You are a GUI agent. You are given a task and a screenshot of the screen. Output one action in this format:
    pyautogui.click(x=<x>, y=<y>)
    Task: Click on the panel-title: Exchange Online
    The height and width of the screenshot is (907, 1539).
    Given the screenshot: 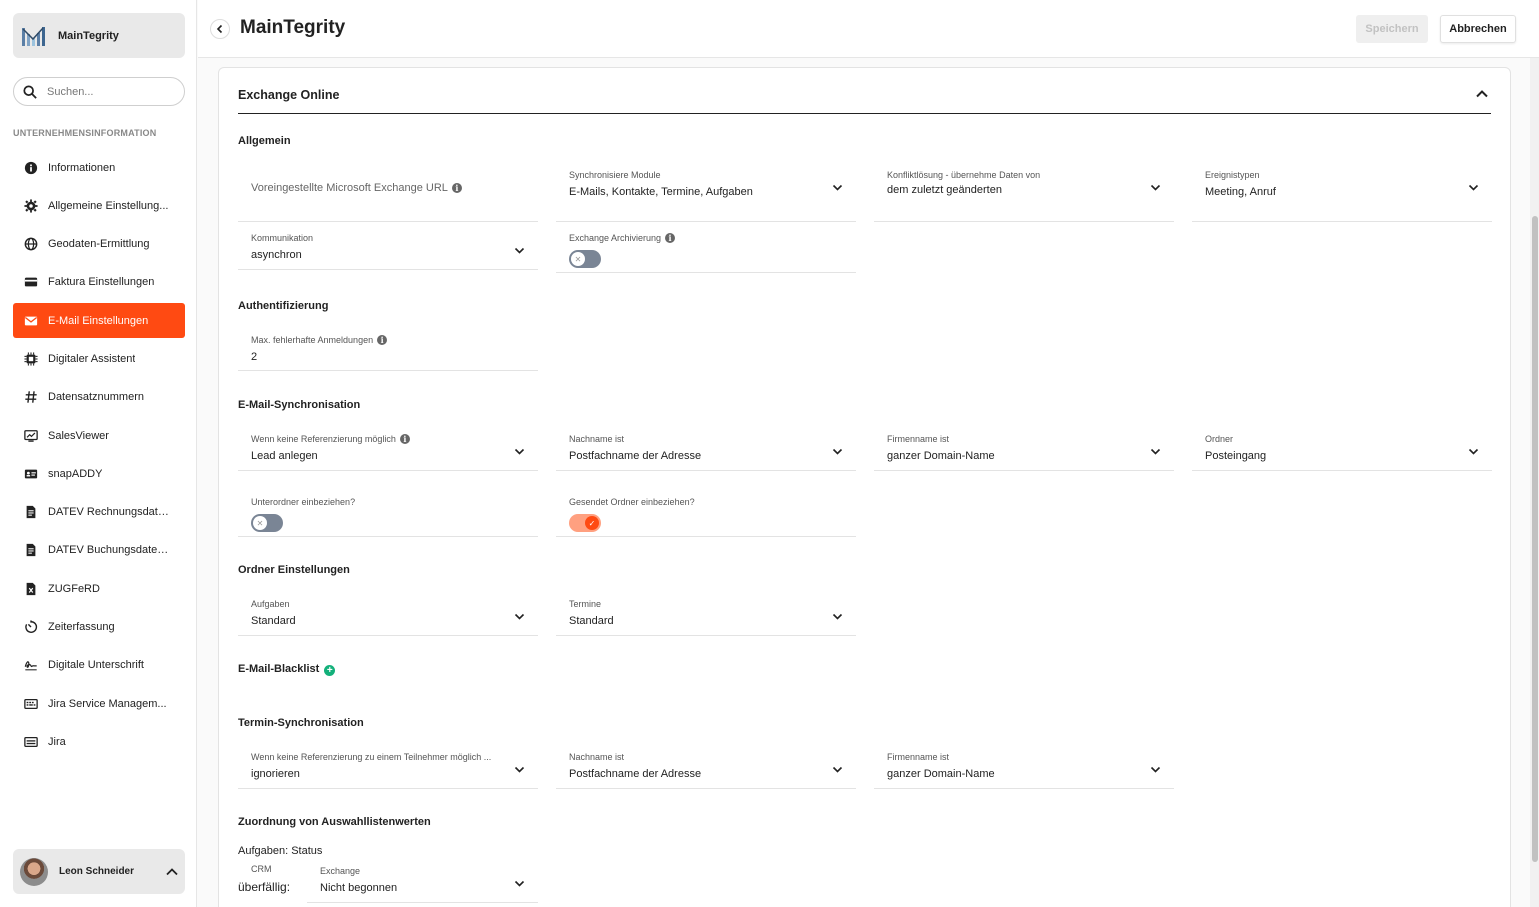 What is the action you would take?
    pyautogui.click(x=289, y=95)
    